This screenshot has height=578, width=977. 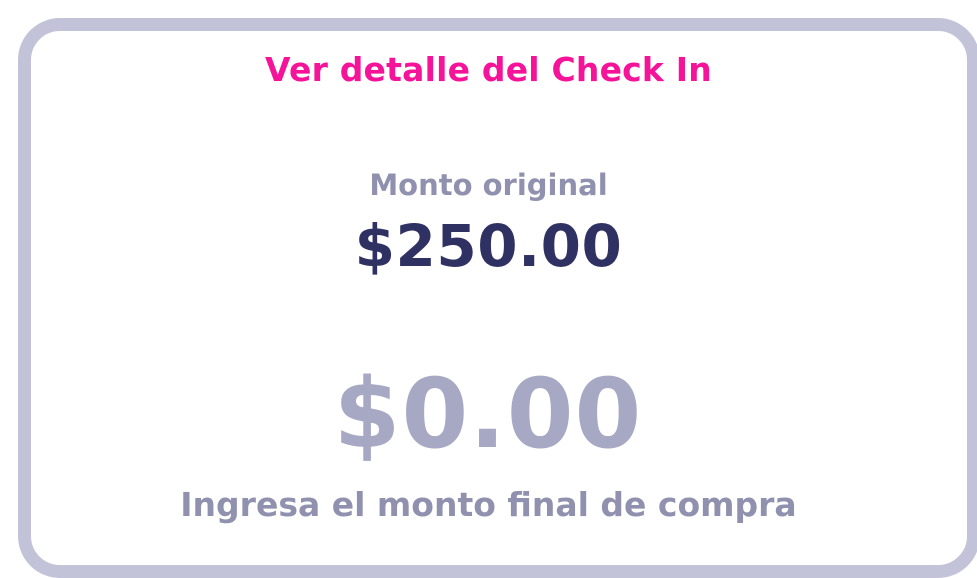 What do you see at coordinates (488, 414) in the screenshot?
I see `final-amount-input` at bounding box center [488, 414].